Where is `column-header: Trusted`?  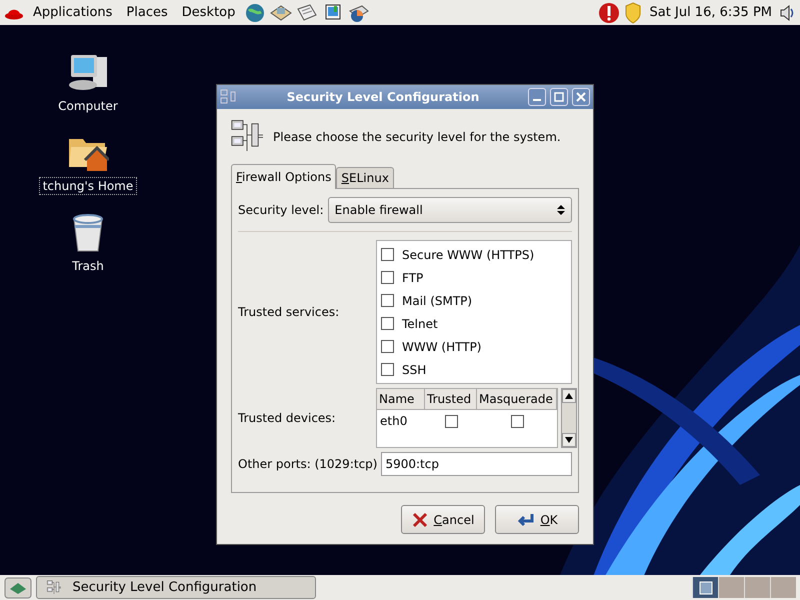
column-header: Trusted is located at coordinates (451, 399).